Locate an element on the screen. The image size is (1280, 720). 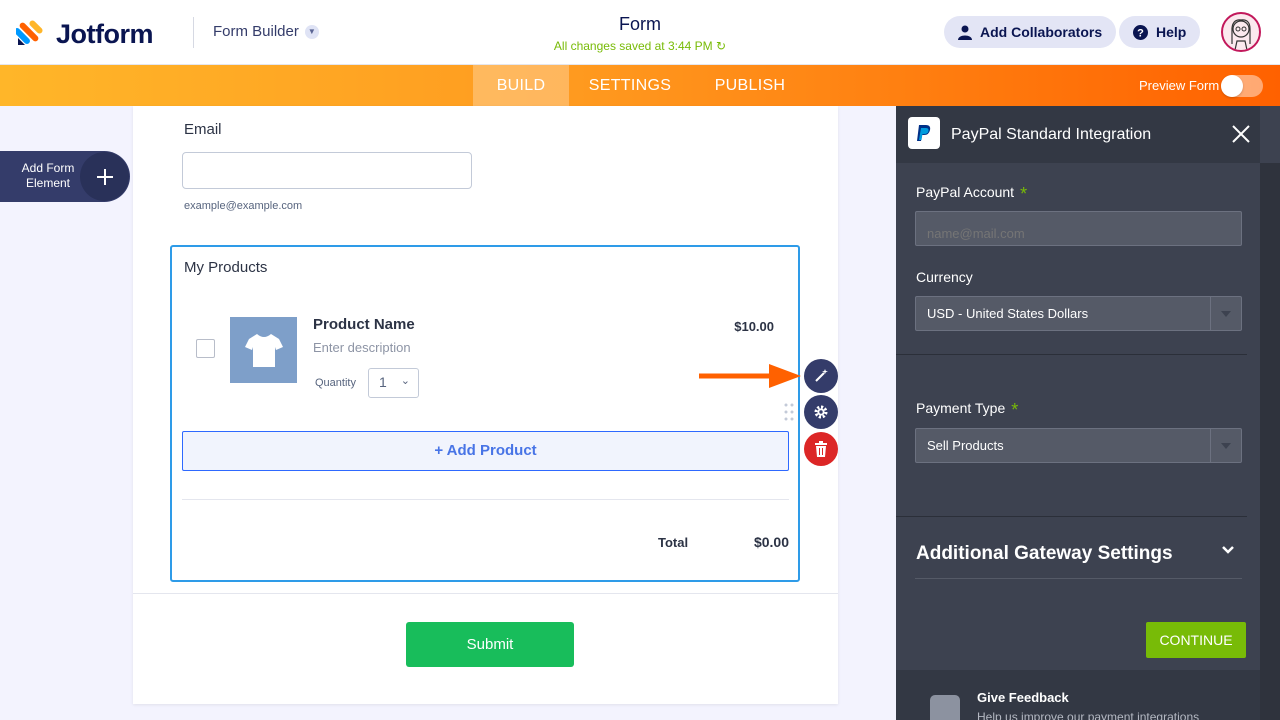
currency-label: Currency is located at coordinates (944, 277).